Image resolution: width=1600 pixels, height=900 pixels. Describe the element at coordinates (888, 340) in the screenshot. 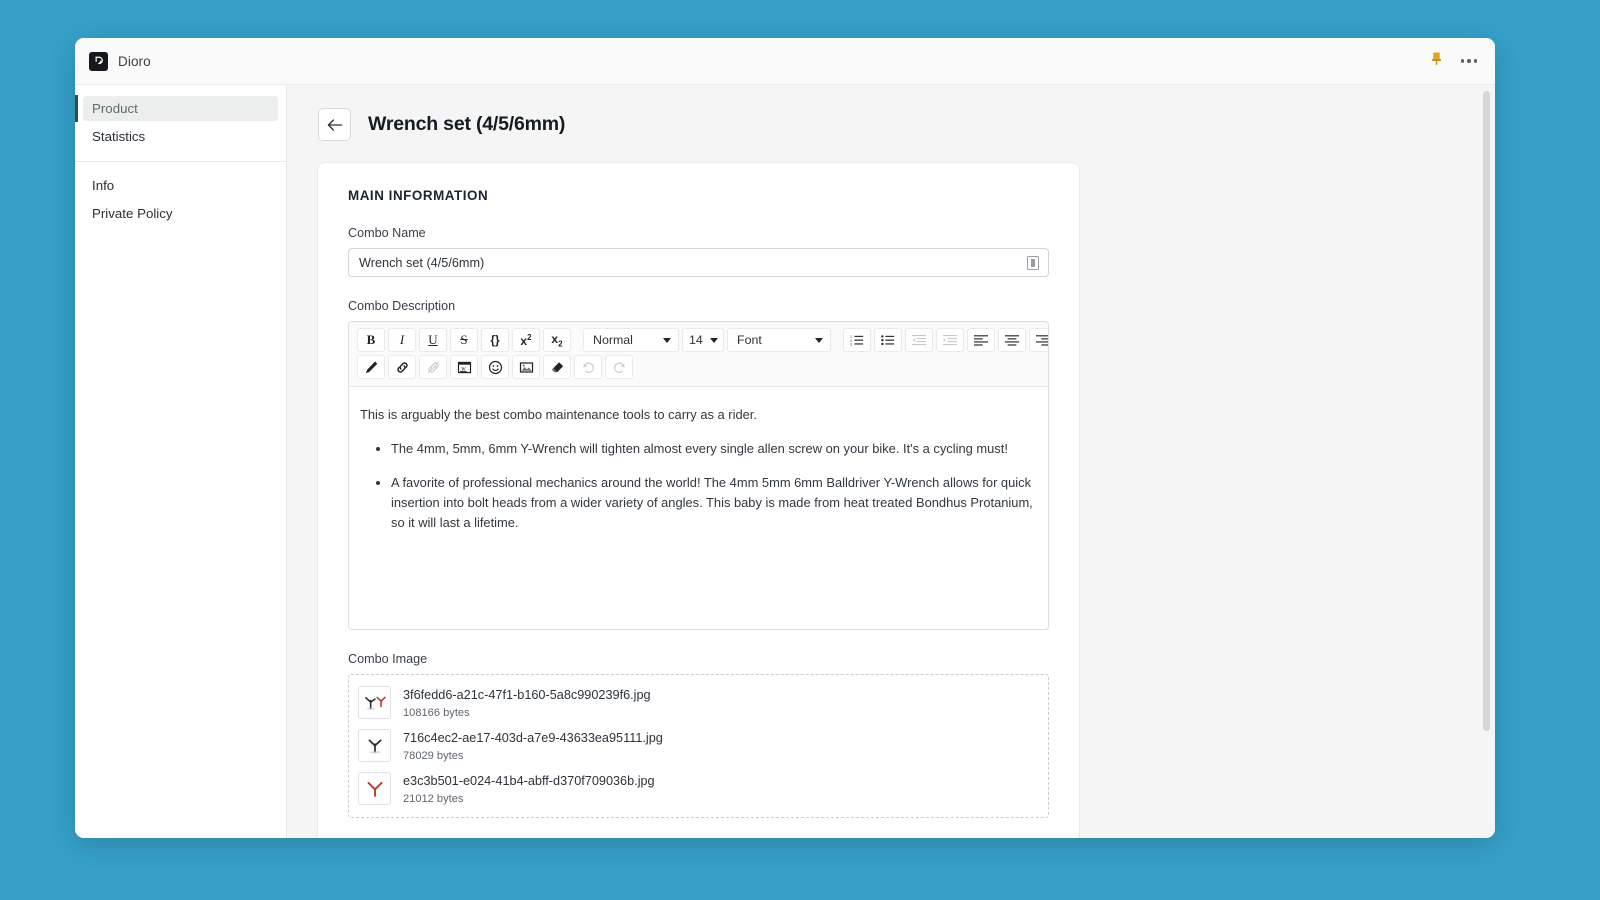

I see `bullet-list-icon` at that location.